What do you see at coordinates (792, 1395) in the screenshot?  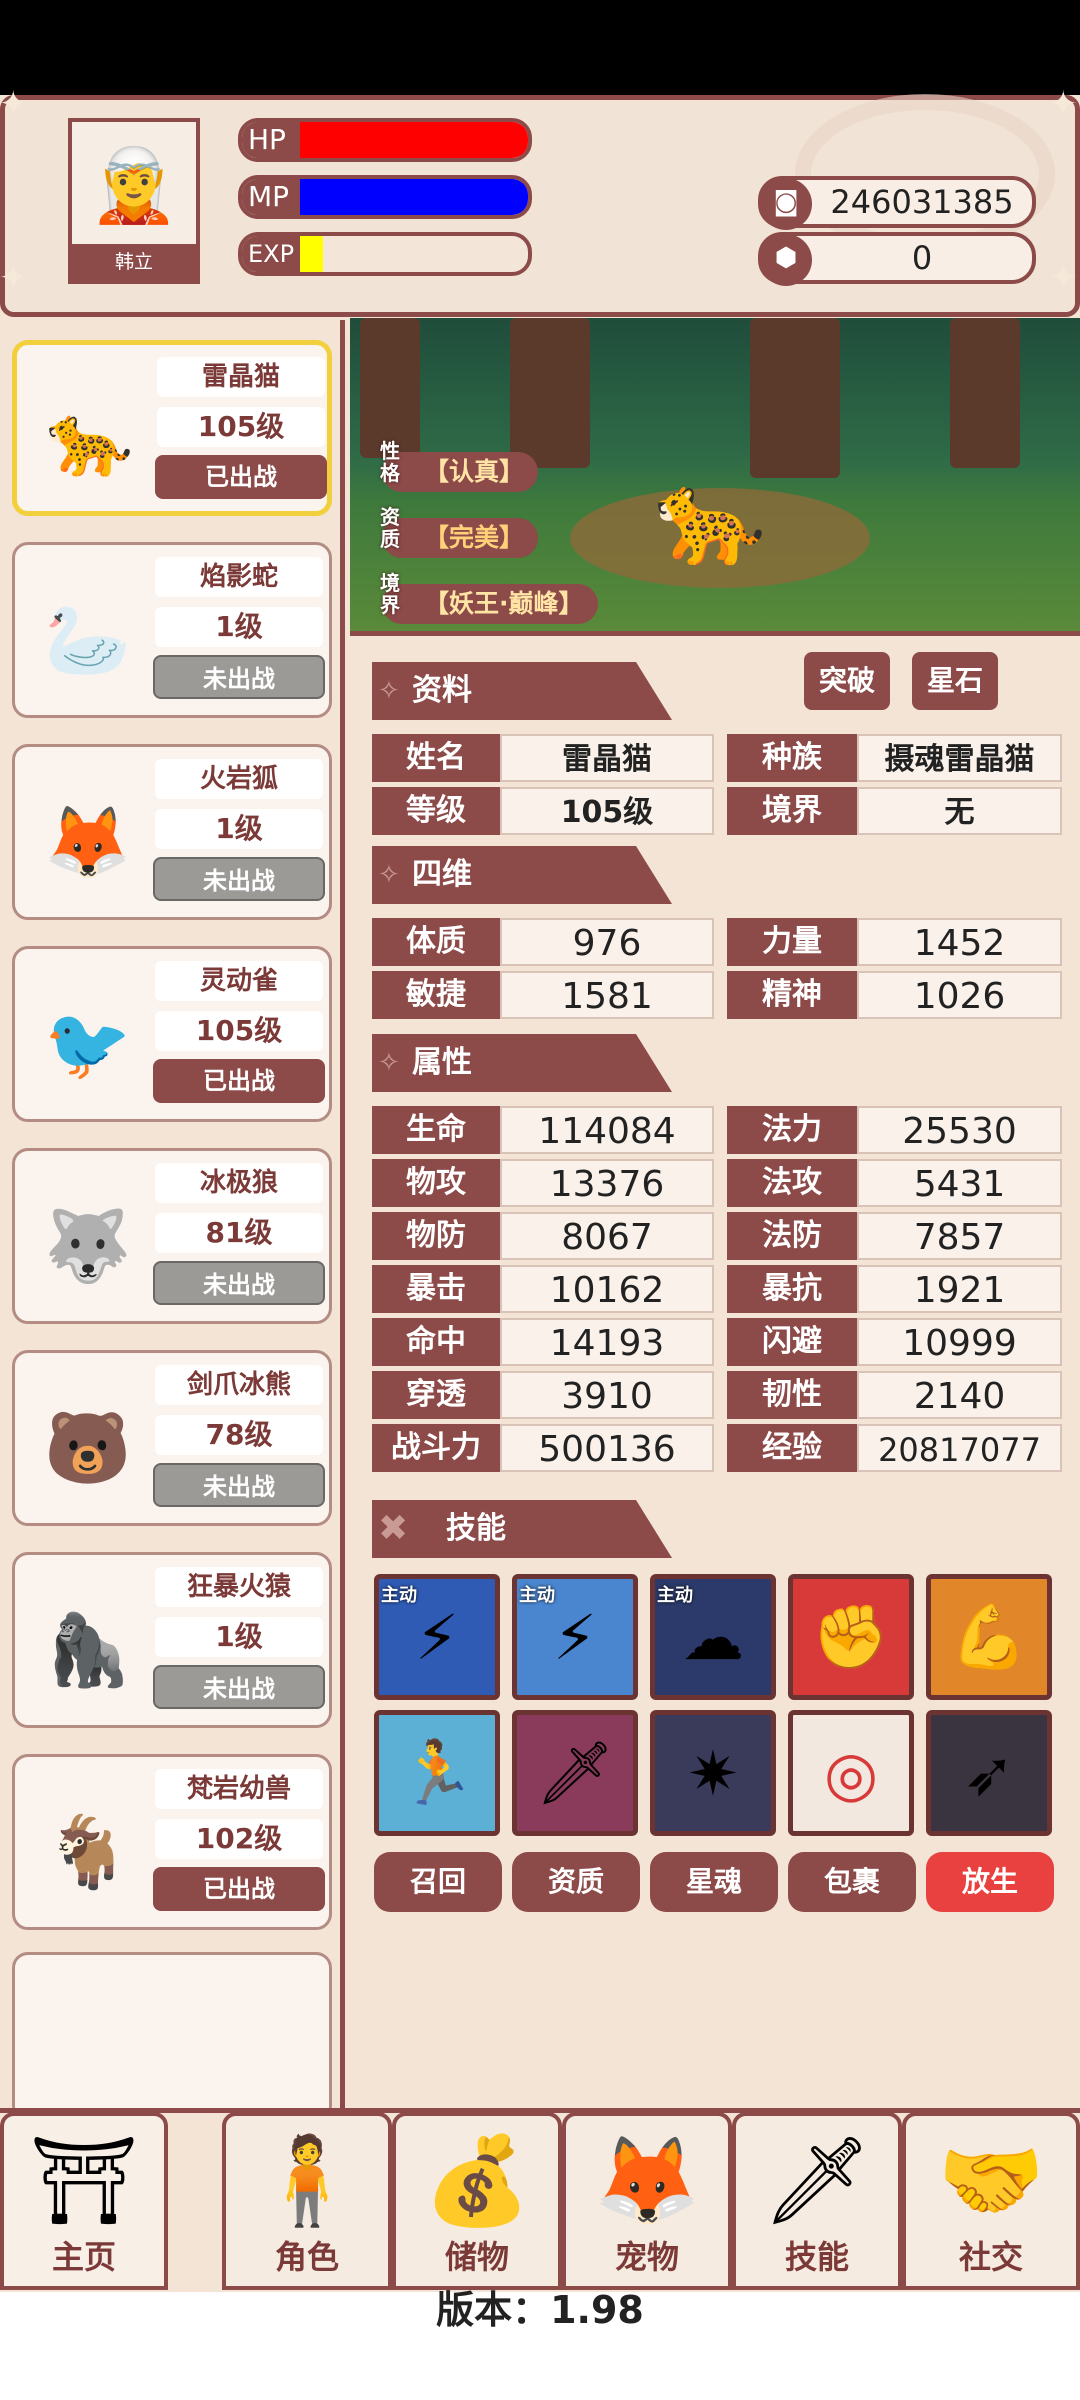 I see `stat-label: 韧性` at bounding box center [792, 1395].